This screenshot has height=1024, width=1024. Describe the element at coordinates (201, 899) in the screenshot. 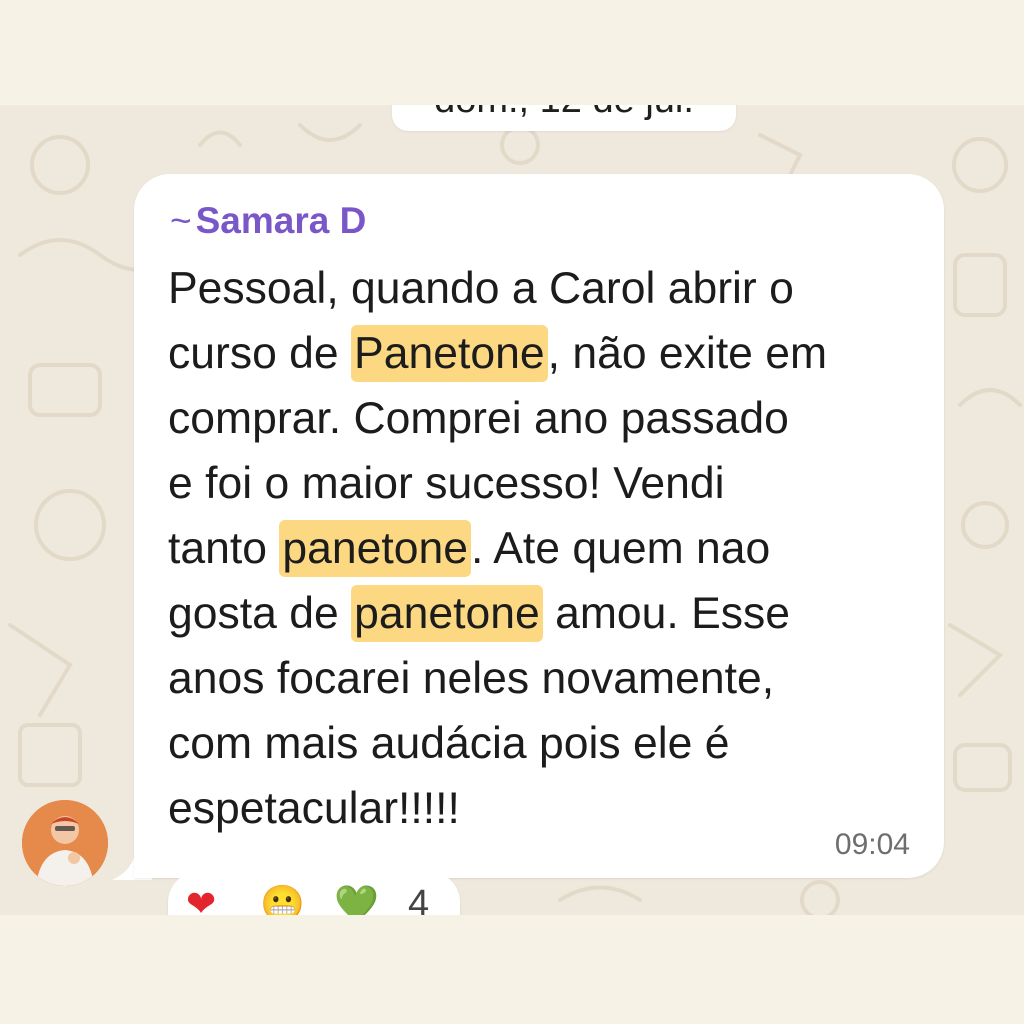

I see `red-heart-reaction: ❤` at that location.